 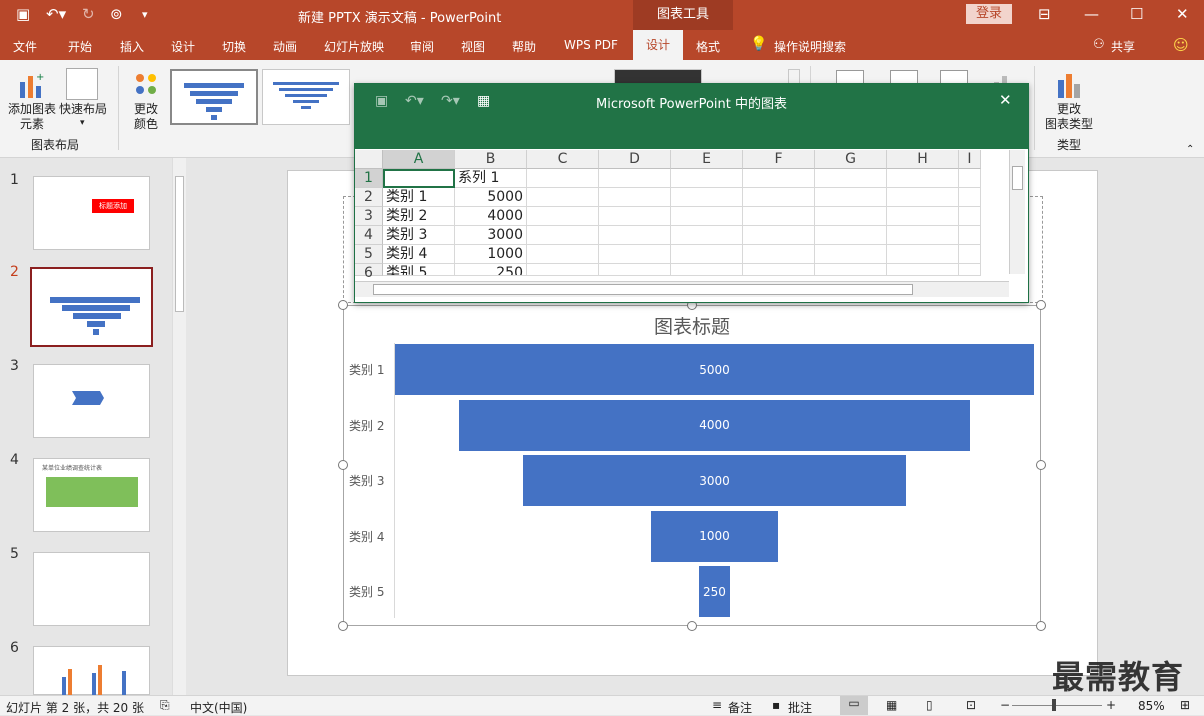 I want to click on ribbon-display-icon: ⊟, so click(x=1044, y=14).